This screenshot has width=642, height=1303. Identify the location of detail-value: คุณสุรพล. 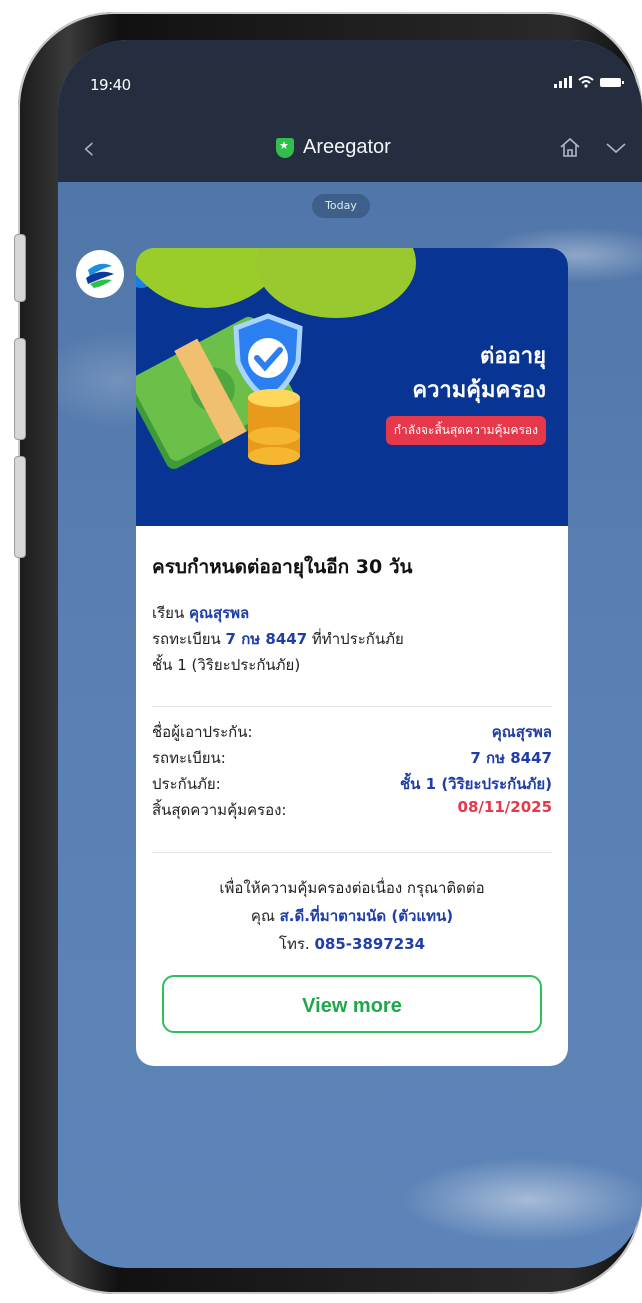
(521, 732).